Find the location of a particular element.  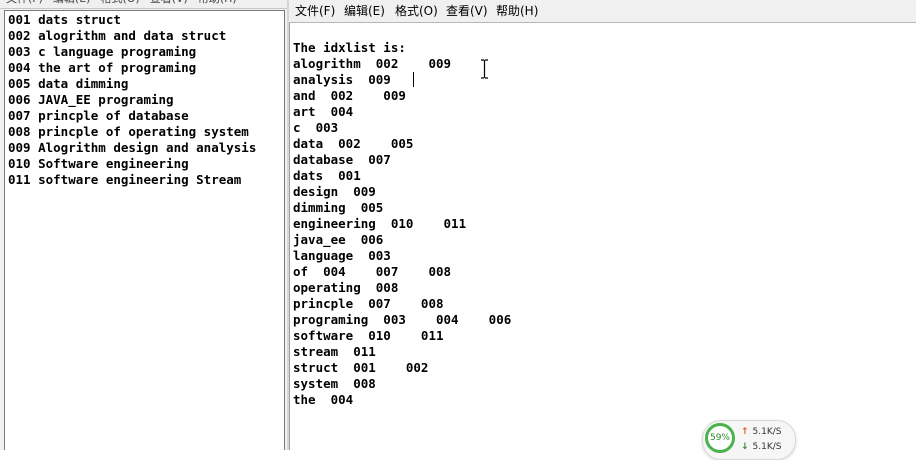

download-speed: ↓ 5.1K/S is located at coordinates (761, 447).